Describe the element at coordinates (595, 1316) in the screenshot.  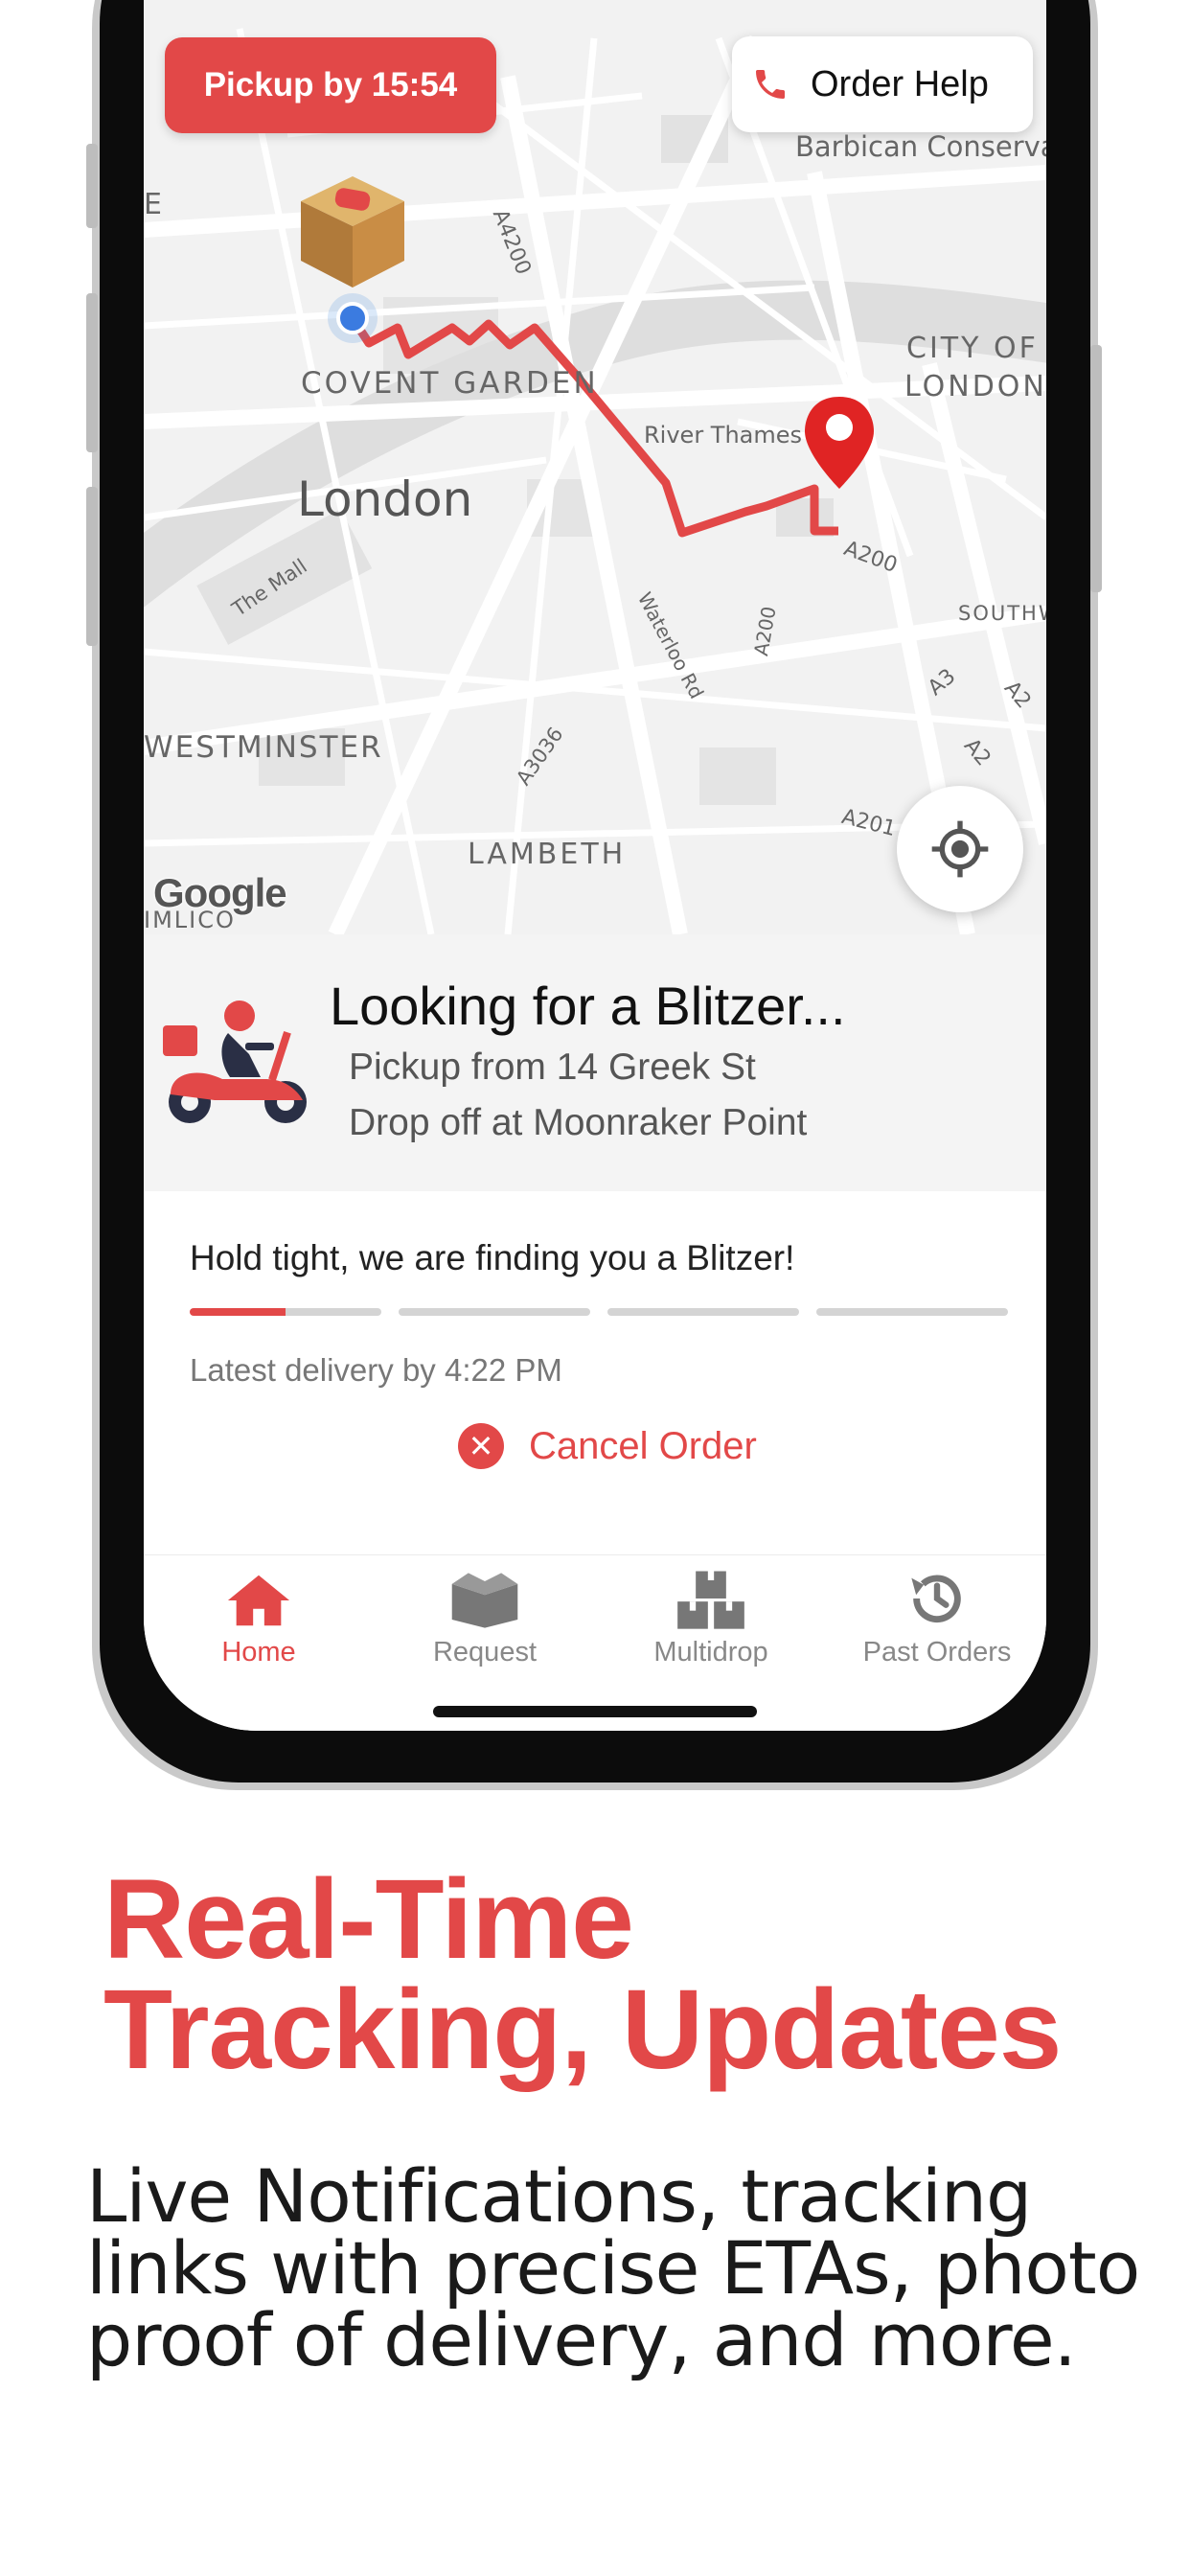
I see `progress-panel` at that location.